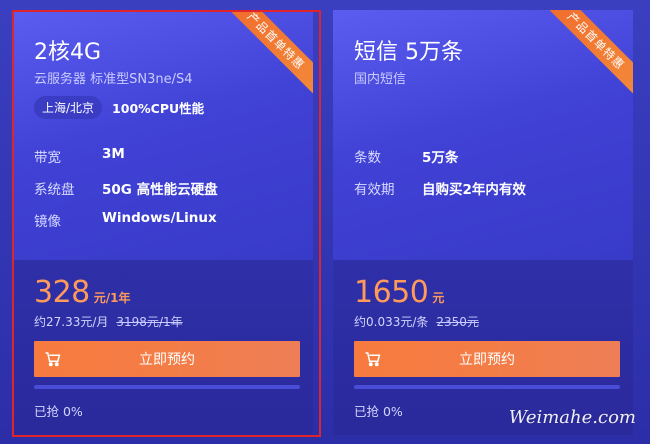  What do you see at coordinates (47, 158) in the screenshot?
I see `spec-label: 带宽` at bounding box center [47, 158].